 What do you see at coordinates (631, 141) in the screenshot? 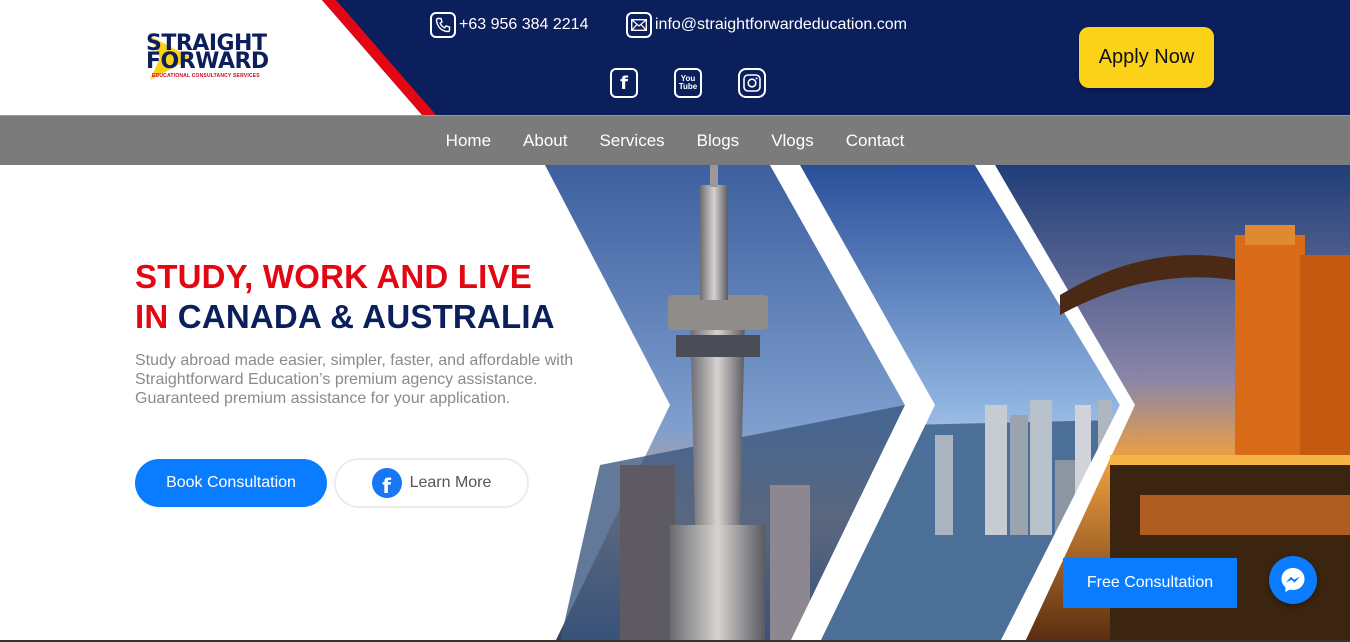
I see `nav-item-services: Services` at bounding box center [631, 141].